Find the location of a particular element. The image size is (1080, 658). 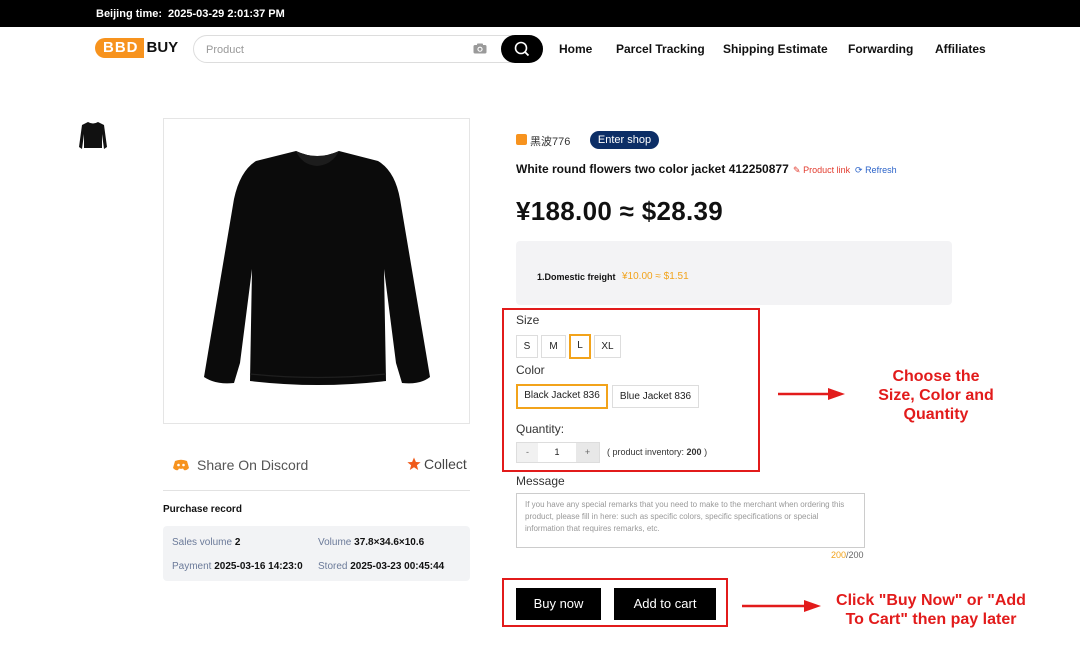

search-bar is located at coordinates (368, 49).